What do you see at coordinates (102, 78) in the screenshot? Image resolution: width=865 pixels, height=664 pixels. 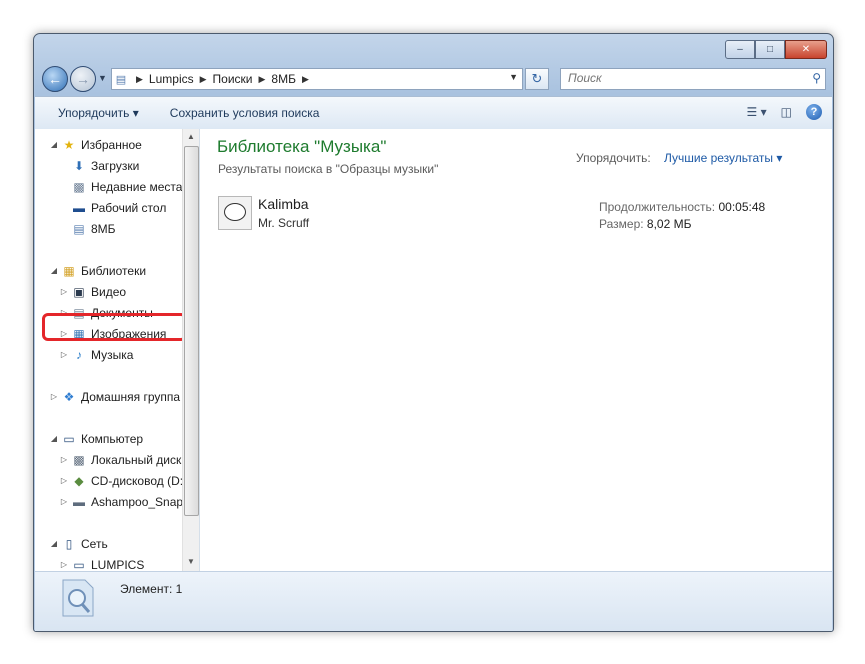 I see `recent-pages-dropdown: ▼` at bounding box center [102, 78].